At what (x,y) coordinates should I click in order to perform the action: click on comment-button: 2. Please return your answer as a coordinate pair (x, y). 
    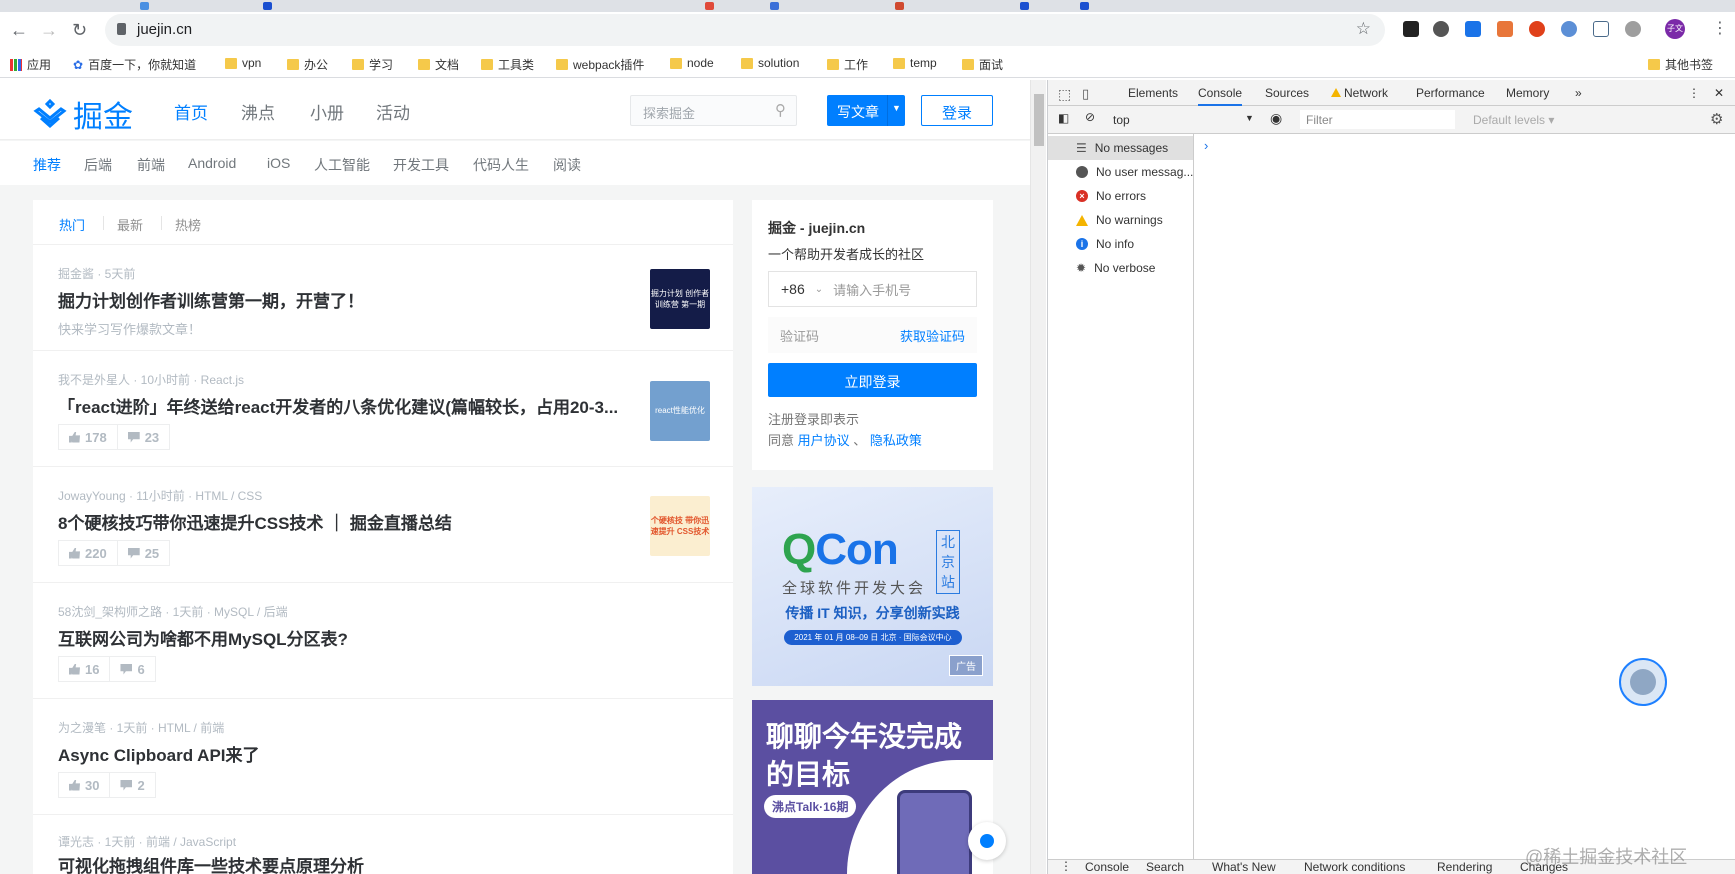
    Looking at the image, I should click on (131, 785).